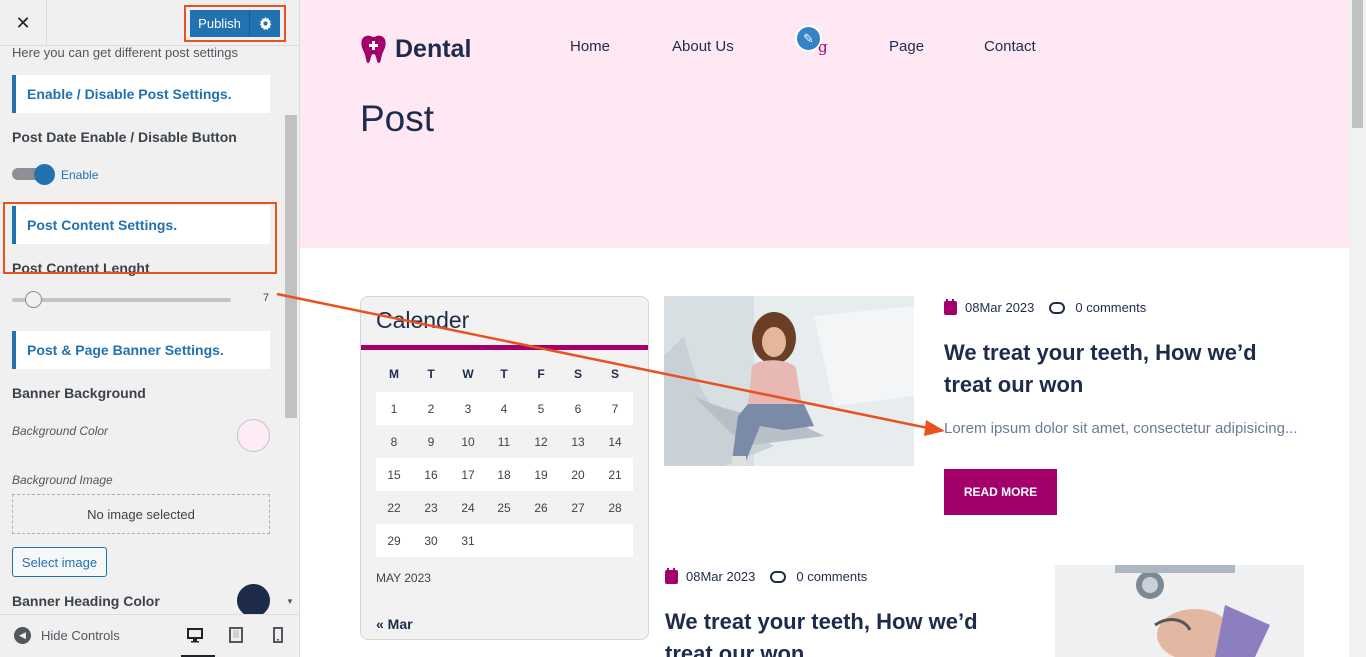  I want to click on background-color-label: Background Color, so click(60, 431).